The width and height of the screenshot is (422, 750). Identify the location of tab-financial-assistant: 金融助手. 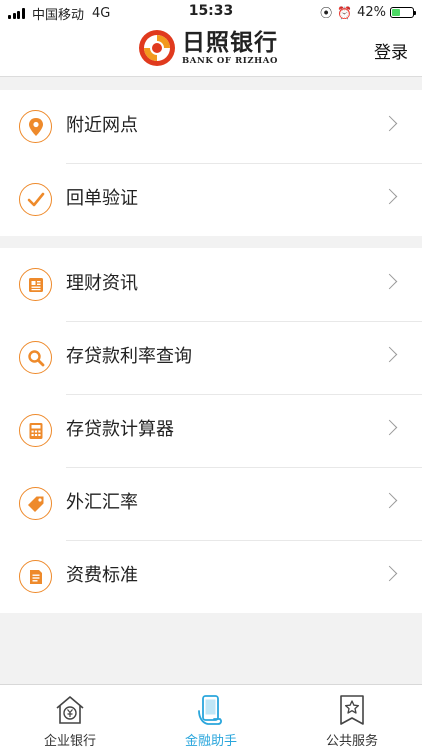
(211, 717).